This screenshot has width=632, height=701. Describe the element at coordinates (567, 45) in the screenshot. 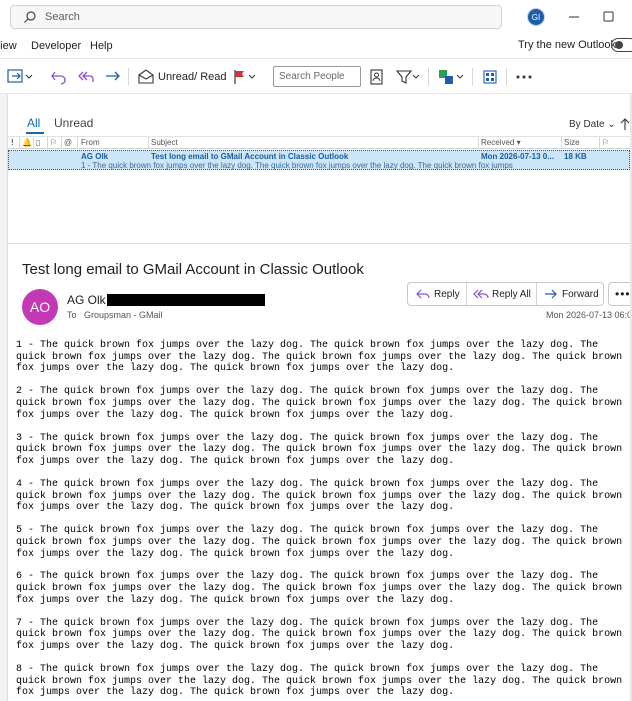

I see `try-new-outlook-label: Try the new Outlook` at that location.